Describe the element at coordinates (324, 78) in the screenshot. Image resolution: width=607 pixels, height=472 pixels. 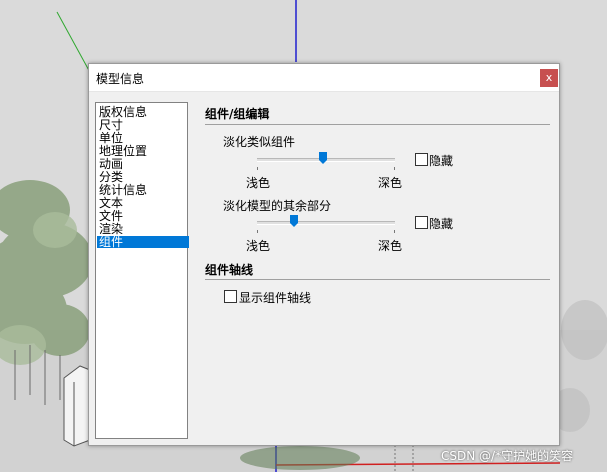
I see `dialog-titlebar: 模型信息 x` at that location.